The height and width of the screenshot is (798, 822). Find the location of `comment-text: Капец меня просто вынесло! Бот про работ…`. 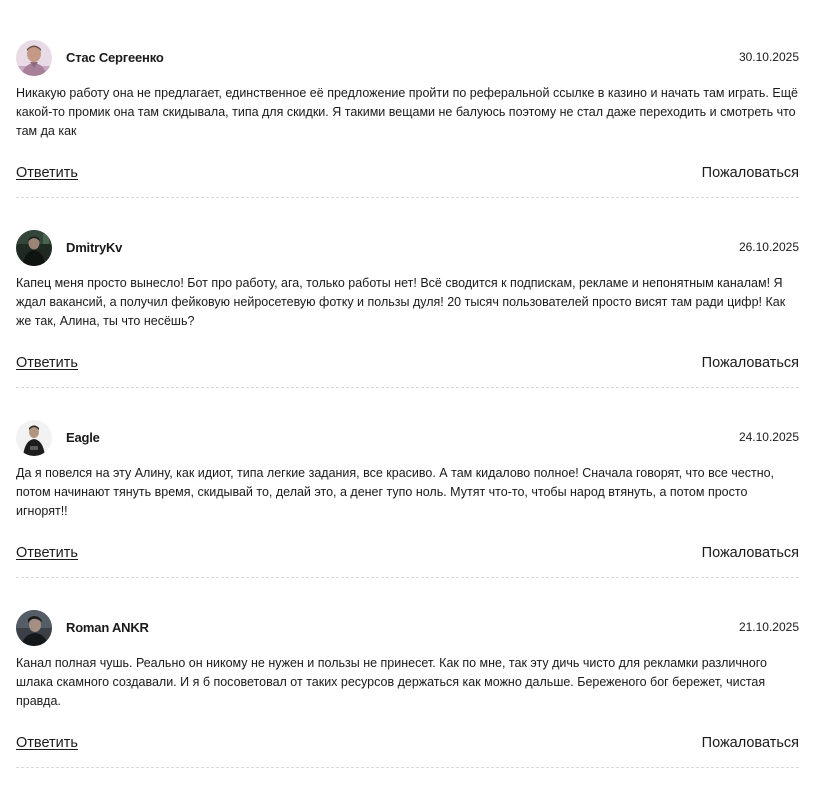

comment-text: Капец меня просто вынесло! Бот про работ… is located at coordinates (401, 302).